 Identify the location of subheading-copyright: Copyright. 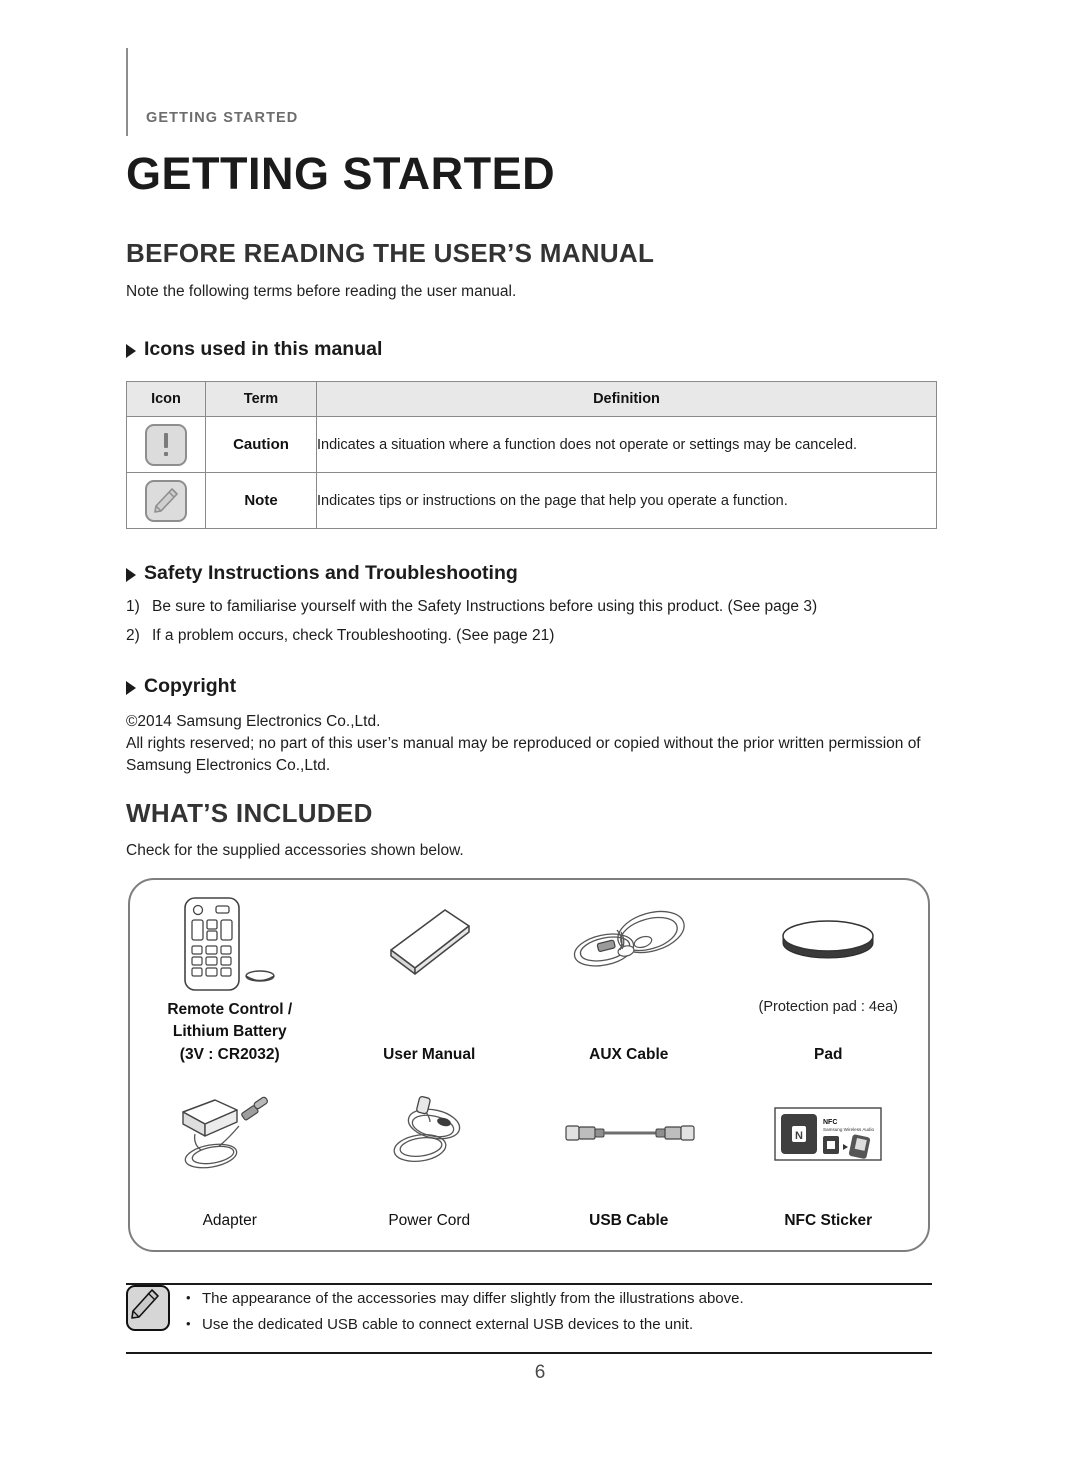
(181, 686).